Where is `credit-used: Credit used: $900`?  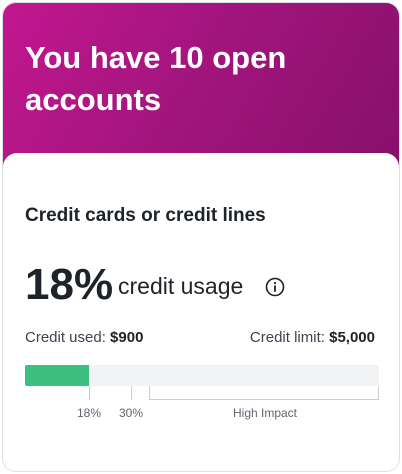 credit-used: Credit used: $900 is located at coordinates (84, 337).